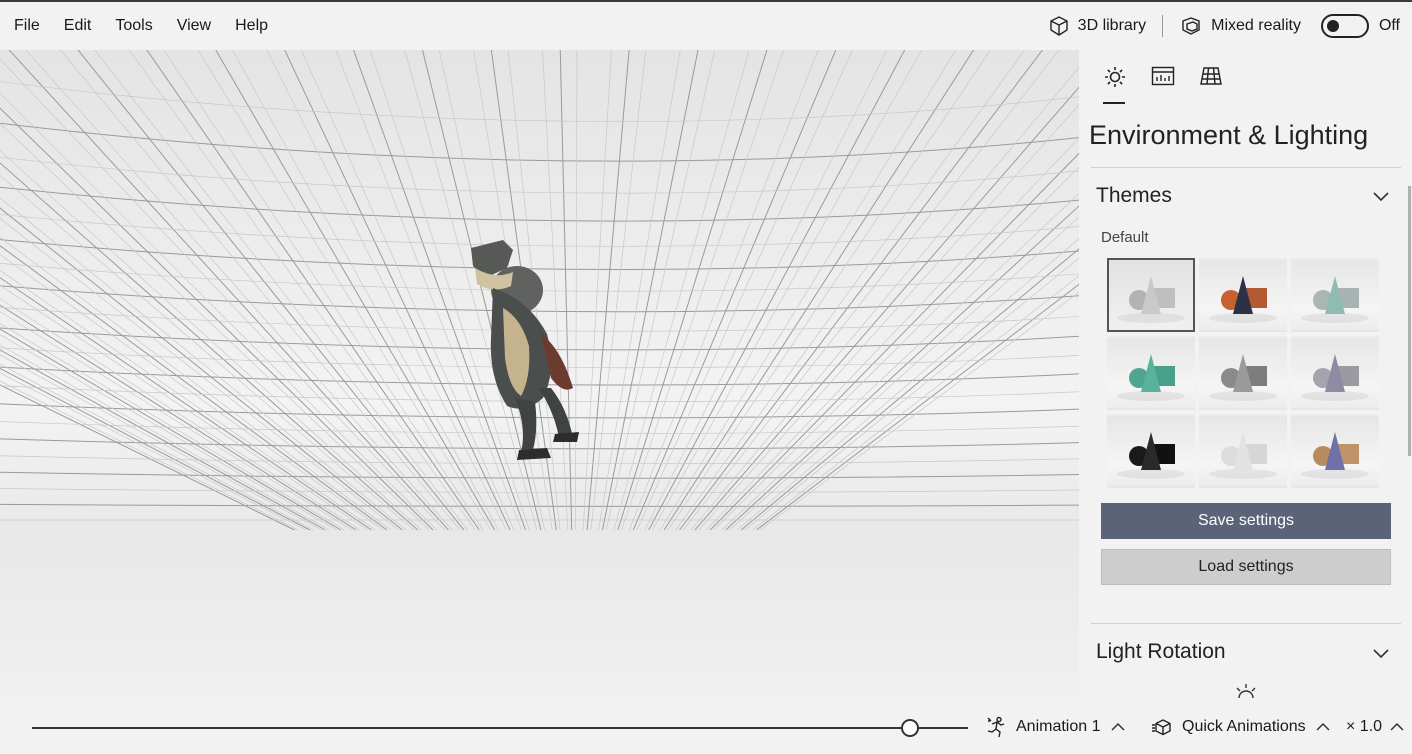 This screenshot has height=754, width=1412. I want to click on section-divider, so click(1246, 623).